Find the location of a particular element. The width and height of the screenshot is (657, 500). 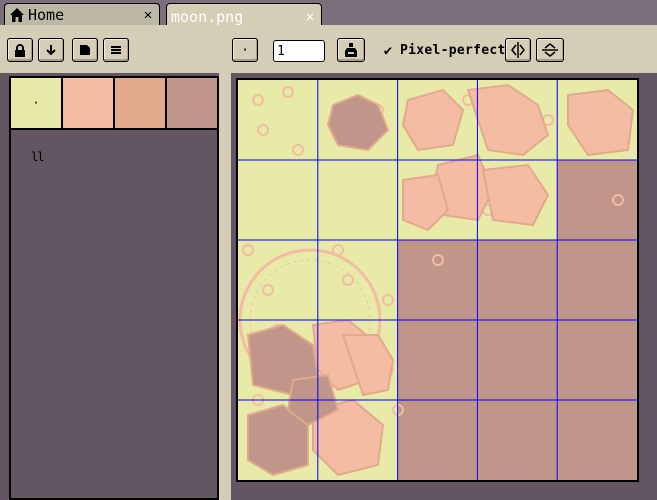

ink-bottle-icon is located at coordinates (351, 50).